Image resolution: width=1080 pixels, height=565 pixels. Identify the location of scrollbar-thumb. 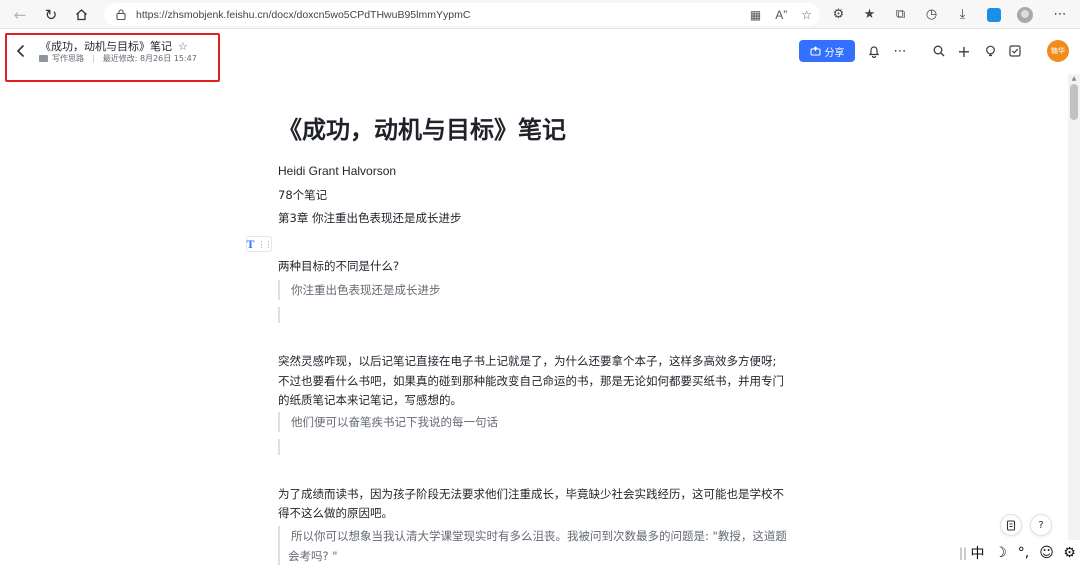
(1074, 102).